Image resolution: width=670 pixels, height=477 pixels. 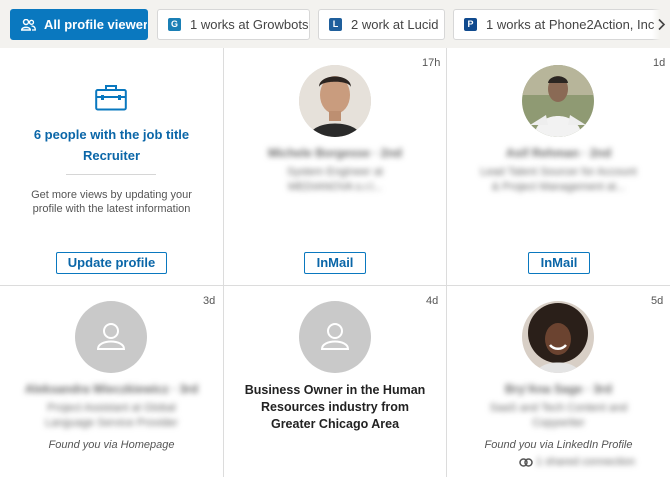 What do you see at coordinates (111, 195) in the screenshot?
I see `insight-body-line: Get more views by updating your` at bounding box center [111, 195].